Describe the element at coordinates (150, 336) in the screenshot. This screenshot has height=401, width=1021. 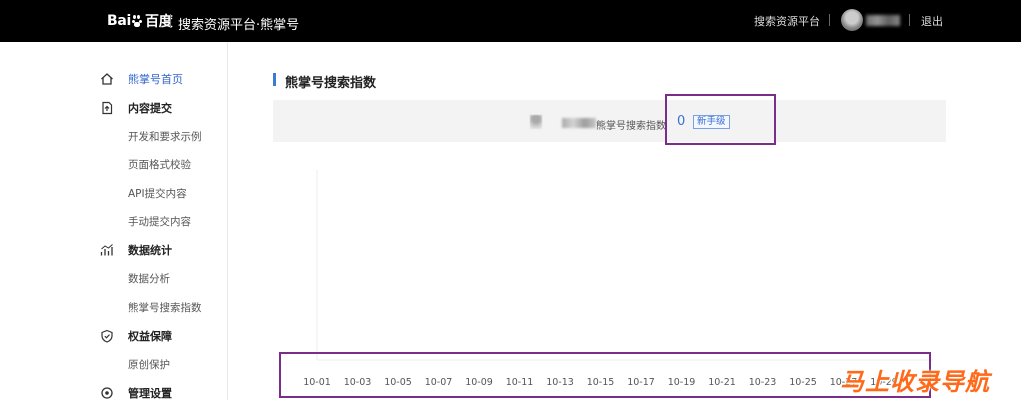
I see `sidebar-item-label: 权益保障` at that location.